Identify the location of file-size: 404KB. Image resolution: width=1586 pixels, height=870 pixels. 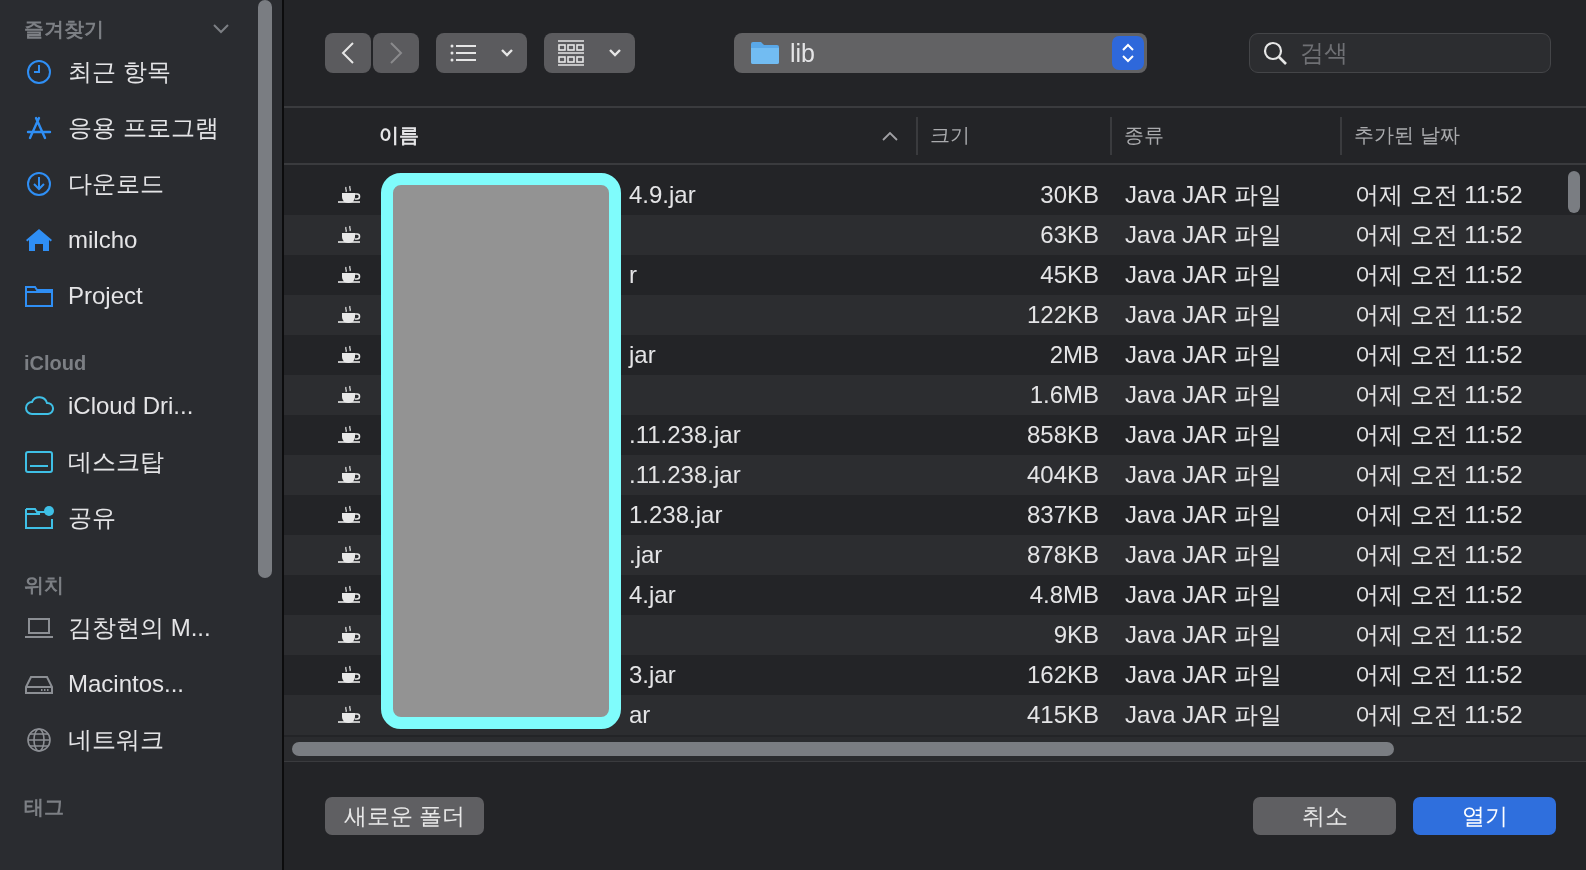
(1062, 474).